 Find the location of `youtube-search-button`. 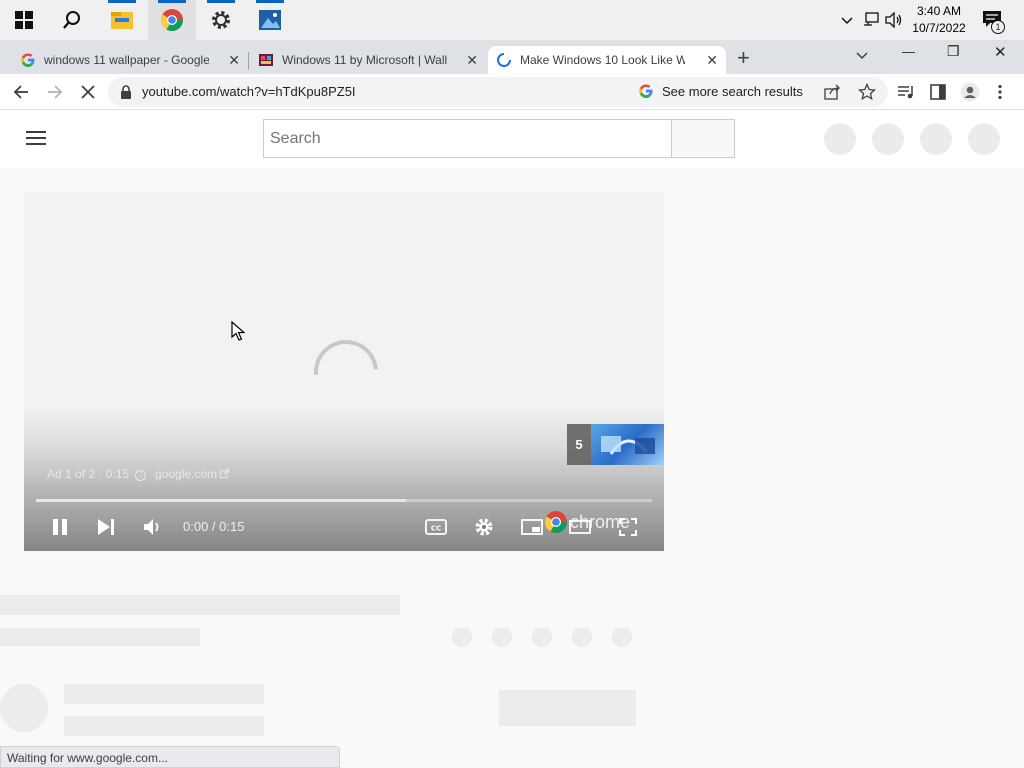

youtube-search-button is located at coordinates (703, 138).